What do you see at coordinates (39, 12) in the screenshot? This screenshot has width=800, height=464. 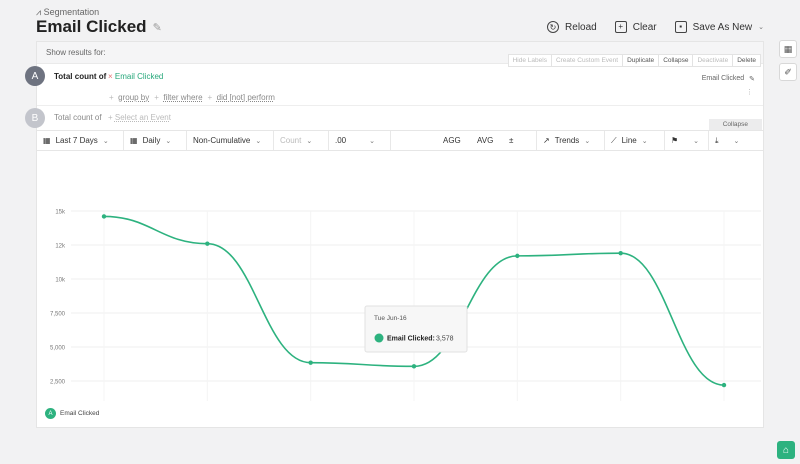 I see `segmentation-icon: ⩘` at bounding box center [39, 12].